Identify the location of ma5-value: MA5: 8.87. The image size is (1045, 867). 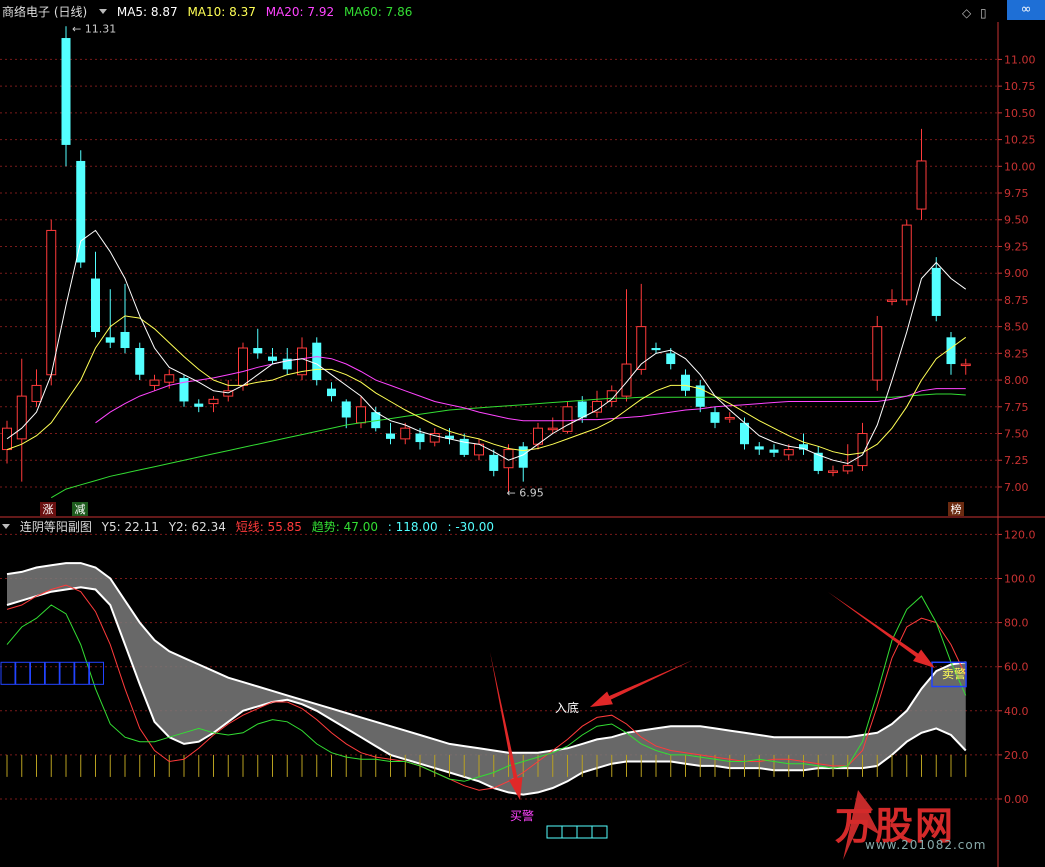
(147, 12).